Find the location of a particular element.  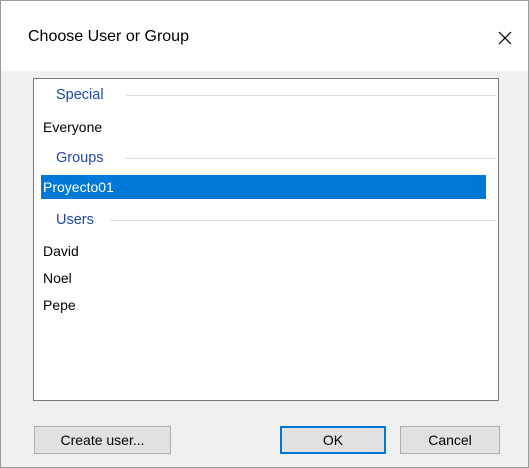

group-header-users: Users is located at coordinates (267, 220).